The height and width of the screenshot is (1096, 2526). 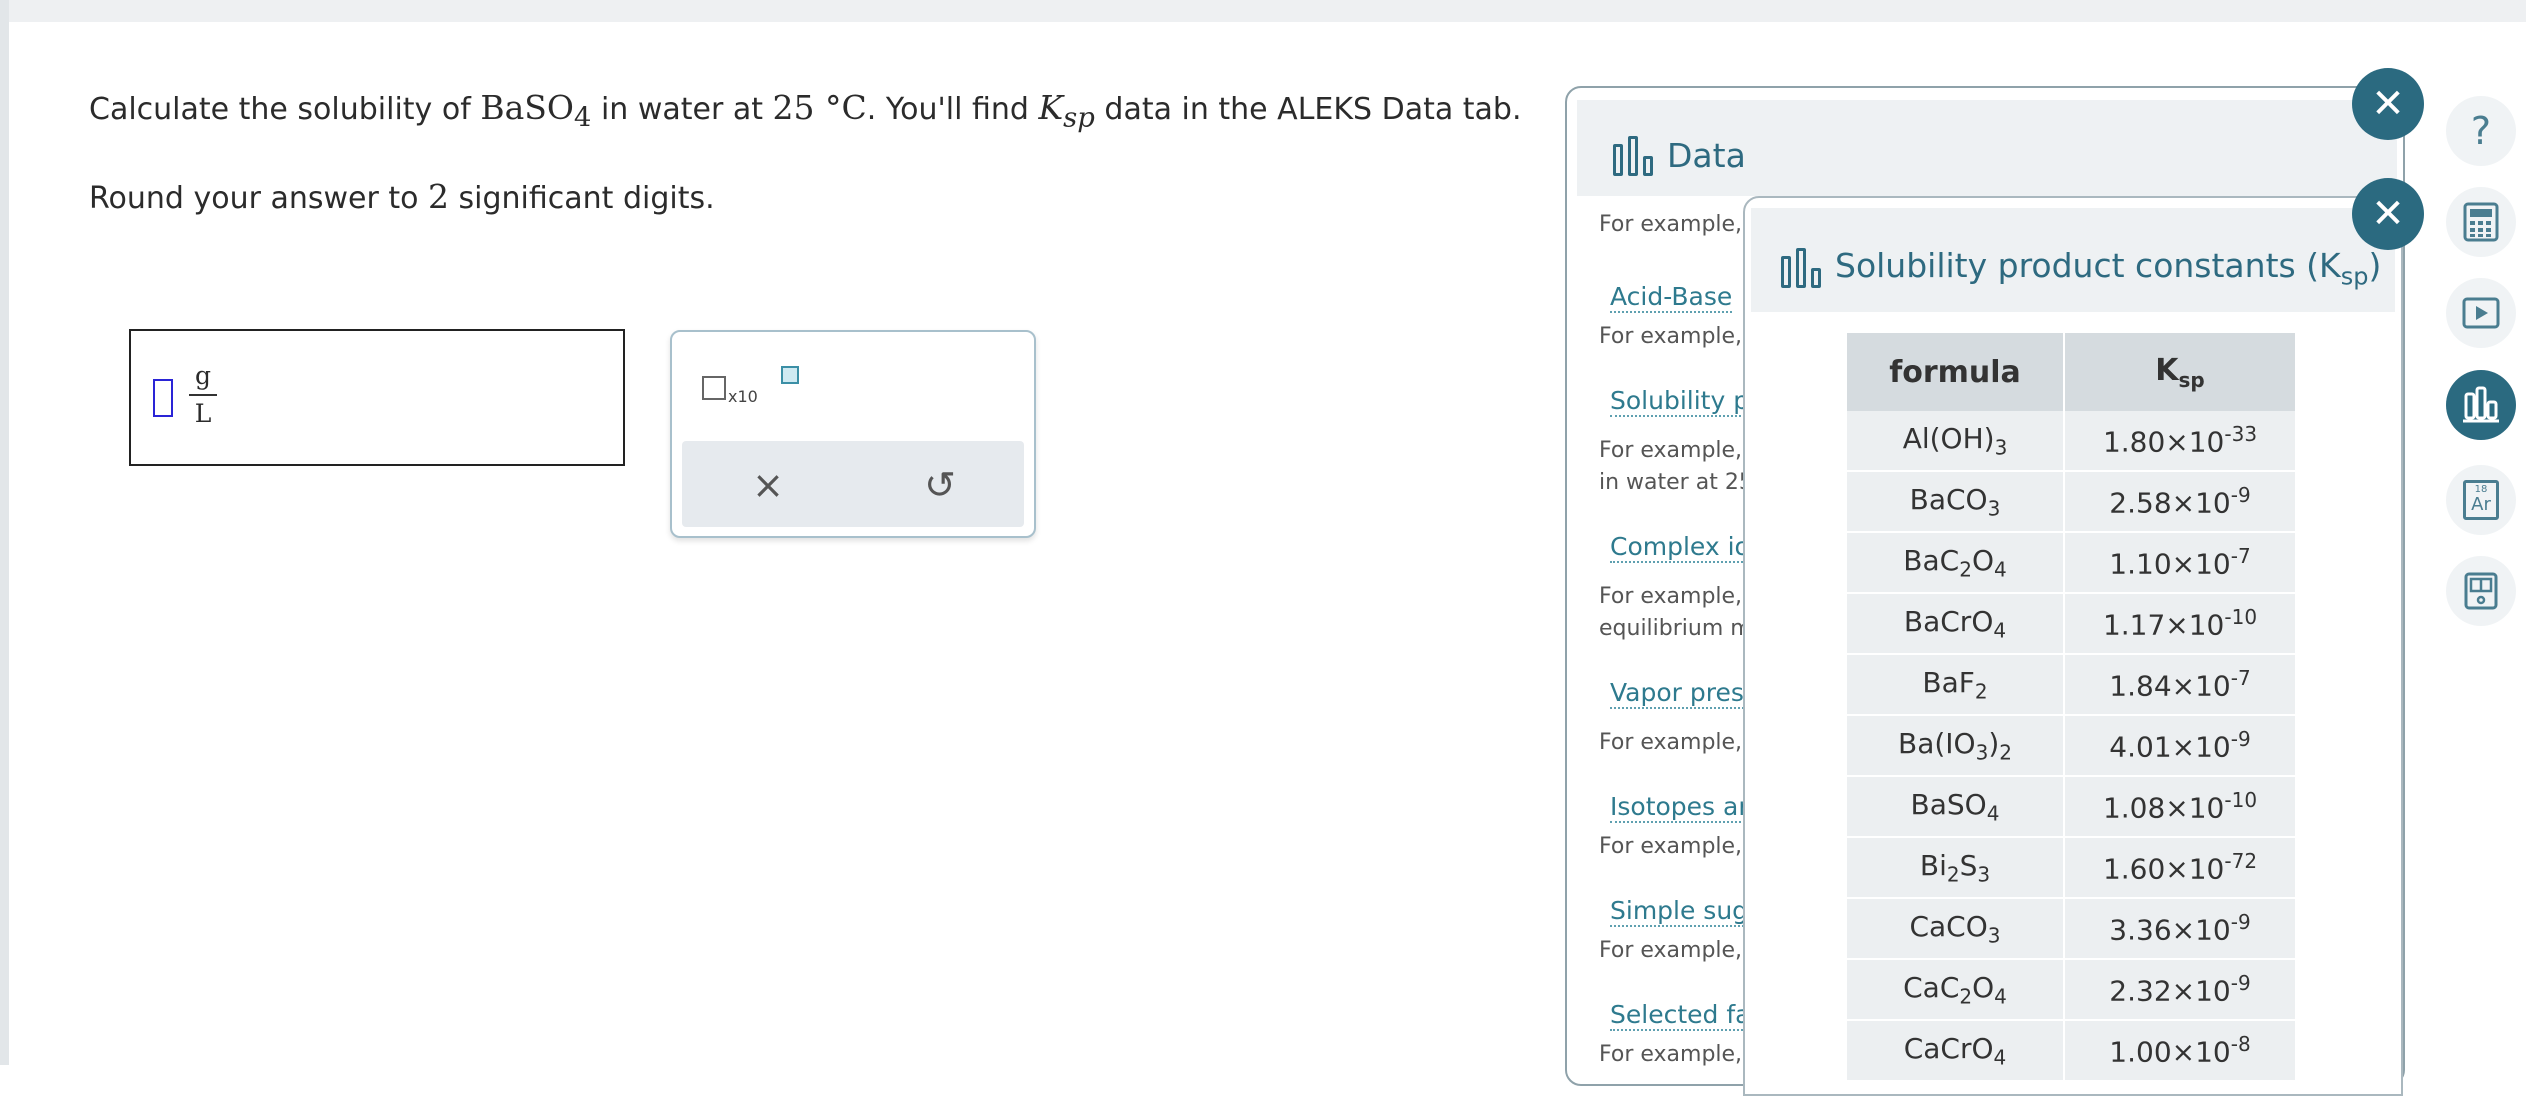 I want to click on table-row: Al(OH)3 1.80×10-33, so click(x=2072, y=441).